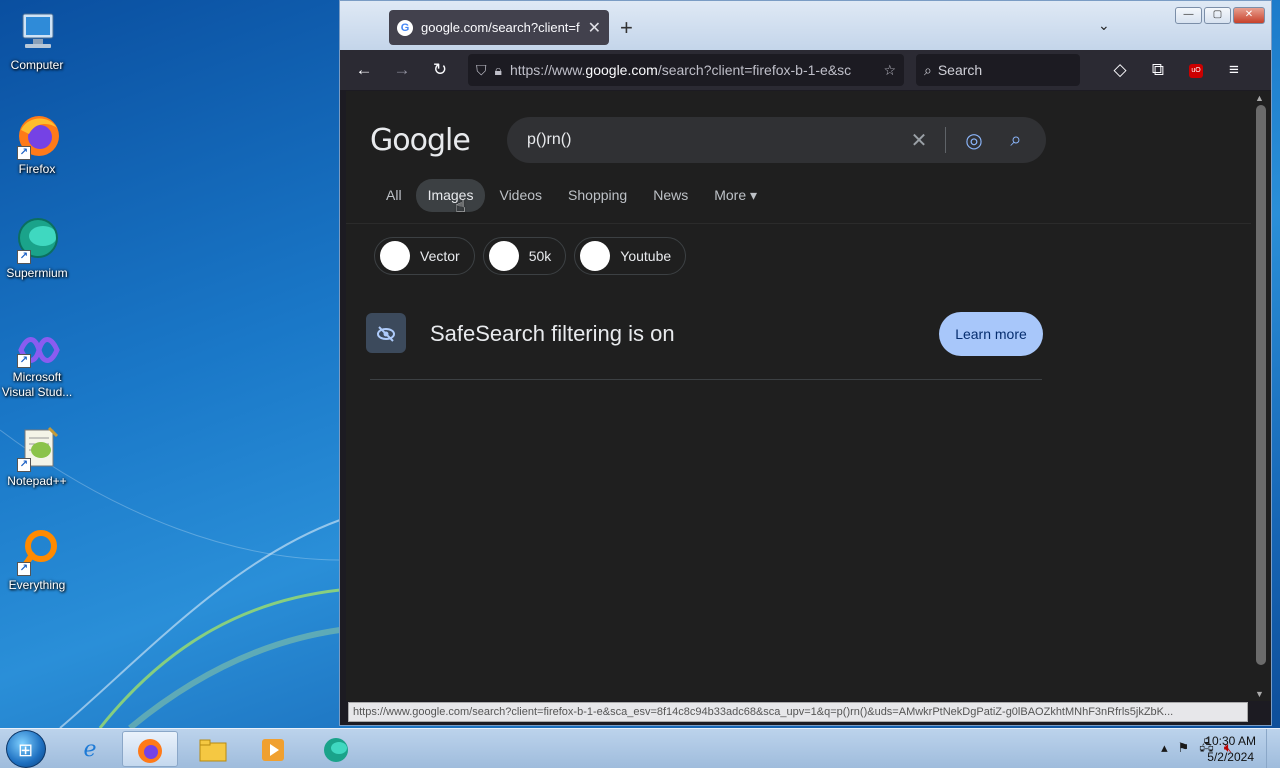 The height and width of the screenshot is (768, 1280). I want to click on shield-icon: ⛉, so click(481, 70).